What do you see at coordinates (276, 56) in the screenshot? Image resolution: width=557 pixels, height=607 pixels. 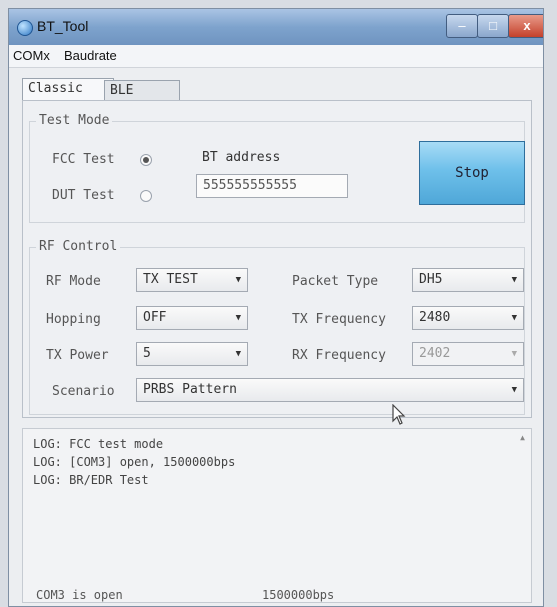 I see `menu-bar: COMx Baudrate` at bounding box center [276, 56].